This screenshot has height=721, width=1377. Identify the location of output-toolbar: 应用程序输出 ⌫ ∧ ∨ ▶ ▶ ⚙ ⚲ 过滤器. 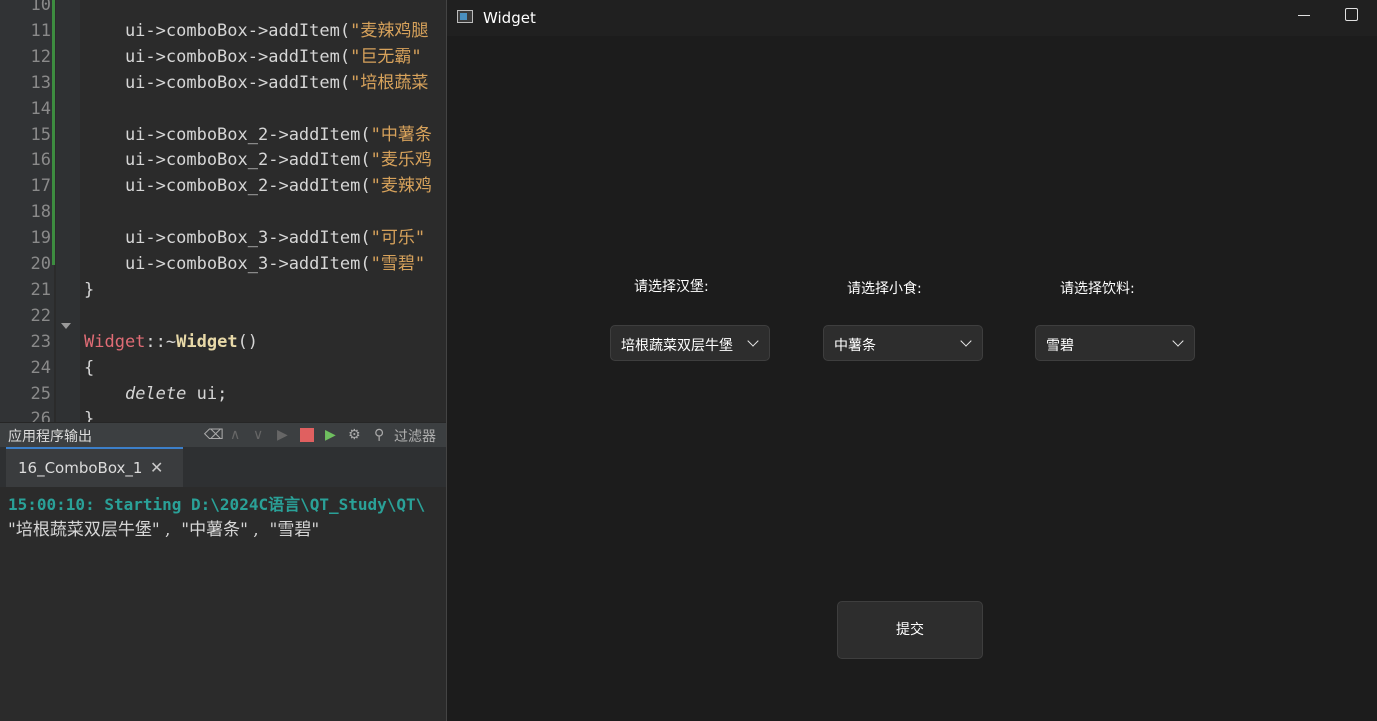
(223, 435).